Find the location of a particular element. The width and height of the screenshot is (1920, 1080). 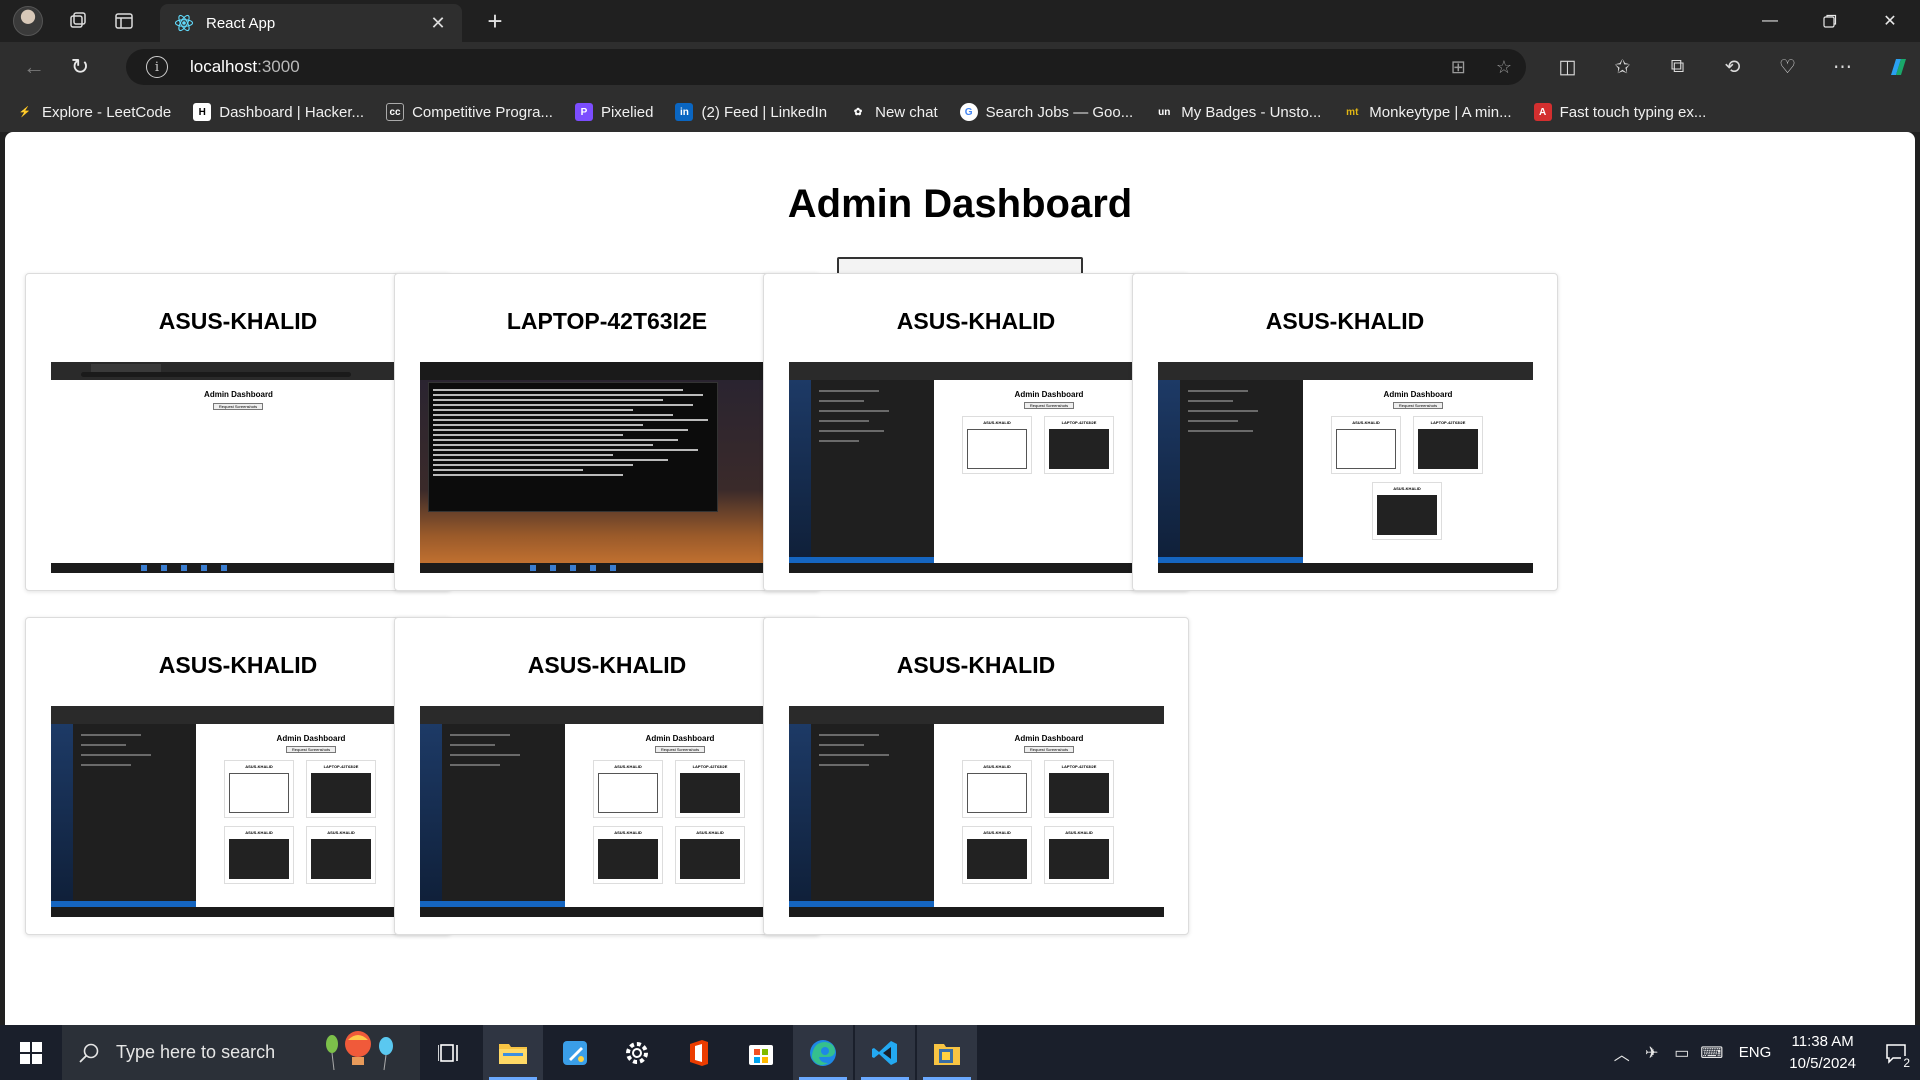

url-text: localhost:3000 is located at coordinates (245, 66).